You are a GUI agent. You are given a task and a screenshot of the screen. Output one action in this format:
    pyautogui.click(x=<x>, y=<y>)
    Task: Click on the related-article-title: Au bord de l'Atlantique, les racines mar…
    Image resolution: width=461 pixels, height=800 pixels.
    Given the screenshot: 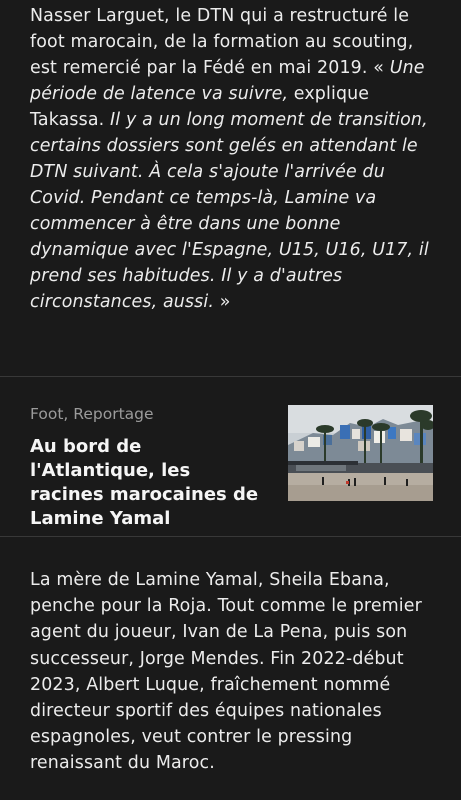 What is the action you would take?
    pyautogui.click(x=150, y=483)
    